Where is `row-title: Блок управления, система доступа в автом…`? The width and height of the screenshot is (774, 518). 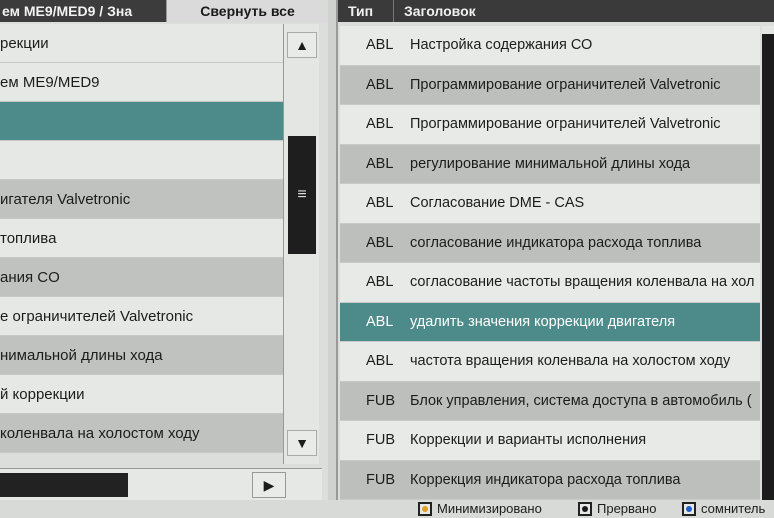
row-title: Блок управления, система доступа в автом… is located at coordinates (581, 400).